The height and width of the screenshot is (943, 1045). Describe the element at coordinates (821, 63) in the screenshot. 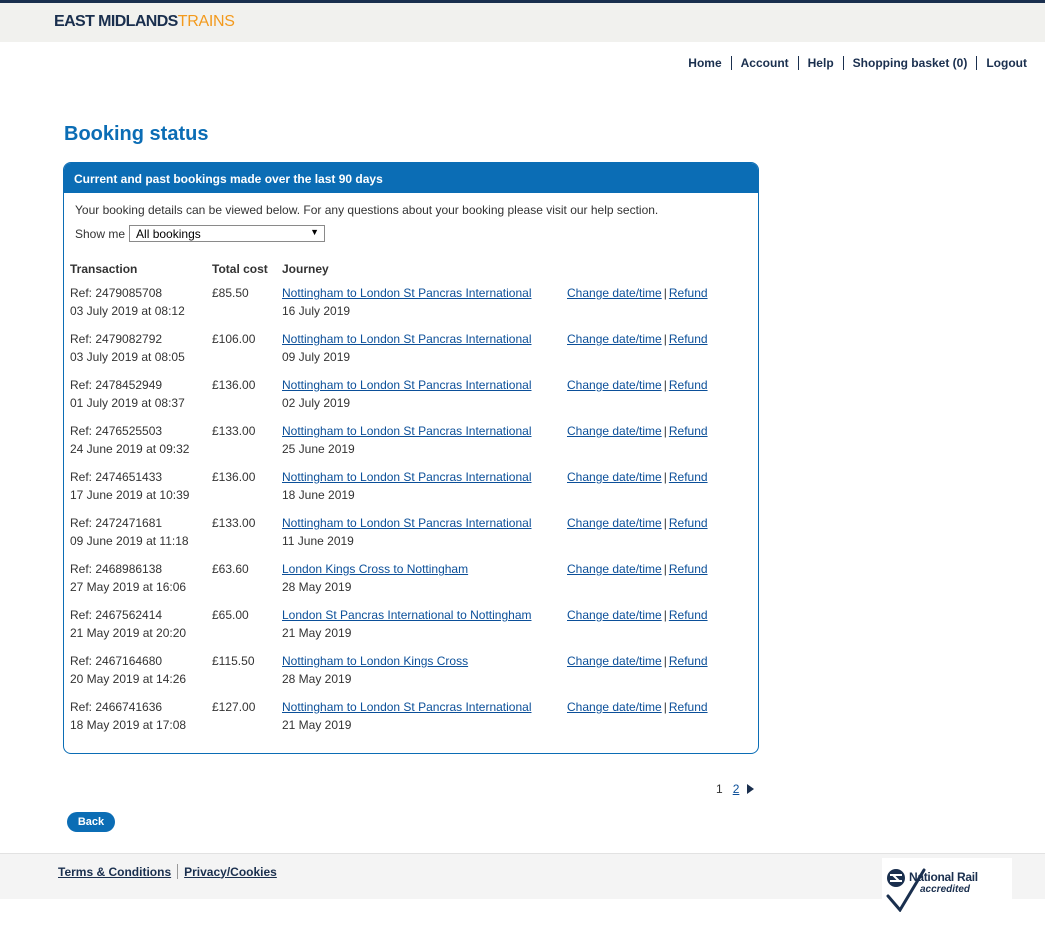

I see `nav-help-link: Help` at that location.